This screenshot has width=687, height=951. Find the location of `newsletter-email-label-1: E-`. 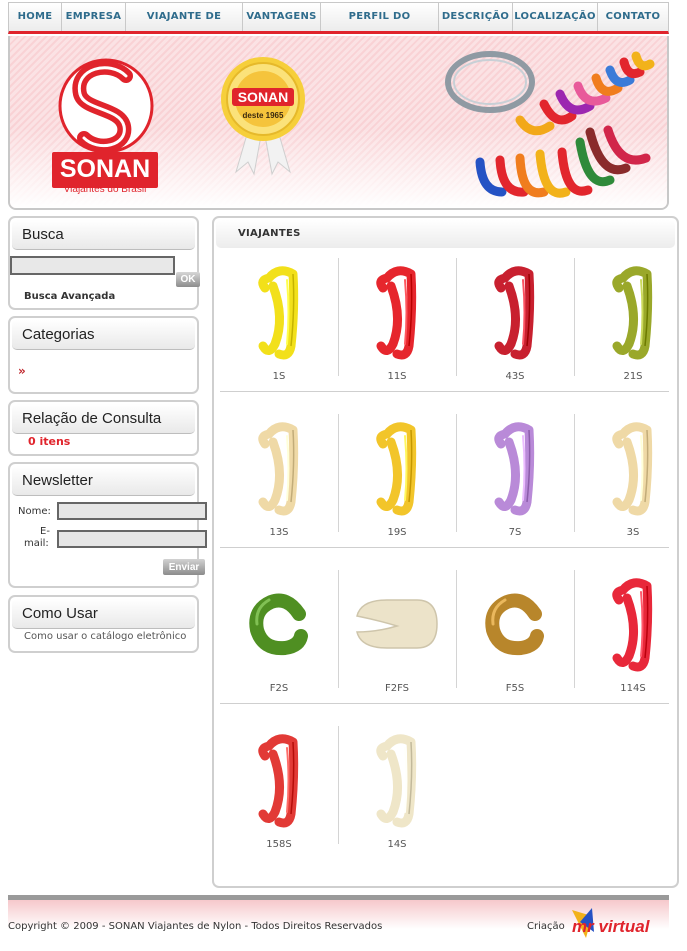

newsletter-email-label-1: E- is located at coordinates (45, 531).